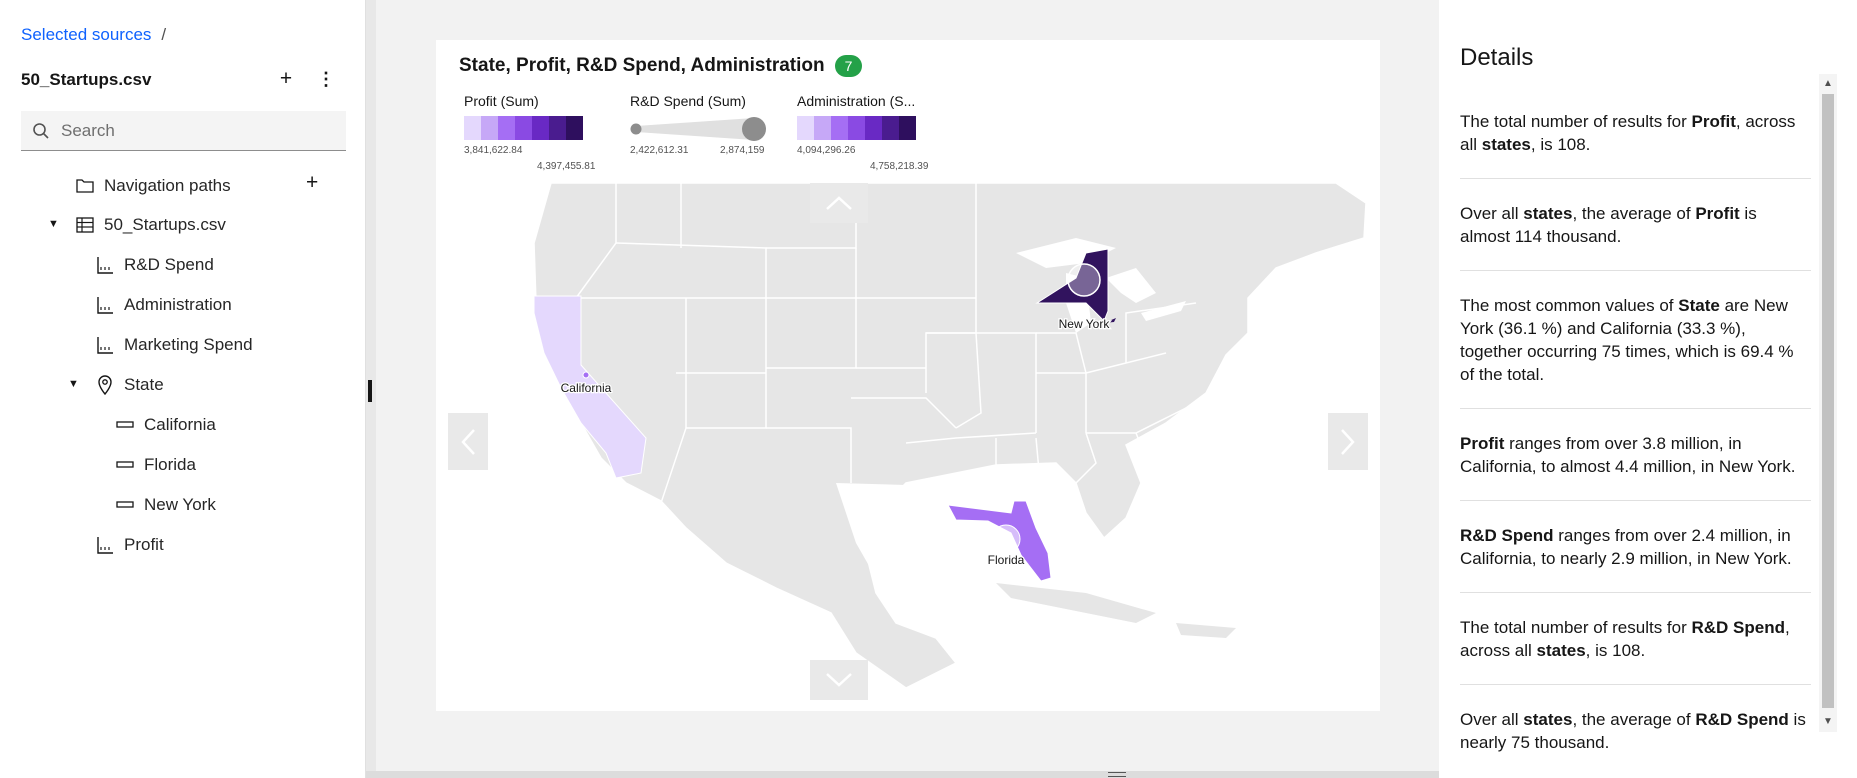 This screenshot has height=778, width=1857. I want to click on tree-item-label: Profit, so click(144, 544).